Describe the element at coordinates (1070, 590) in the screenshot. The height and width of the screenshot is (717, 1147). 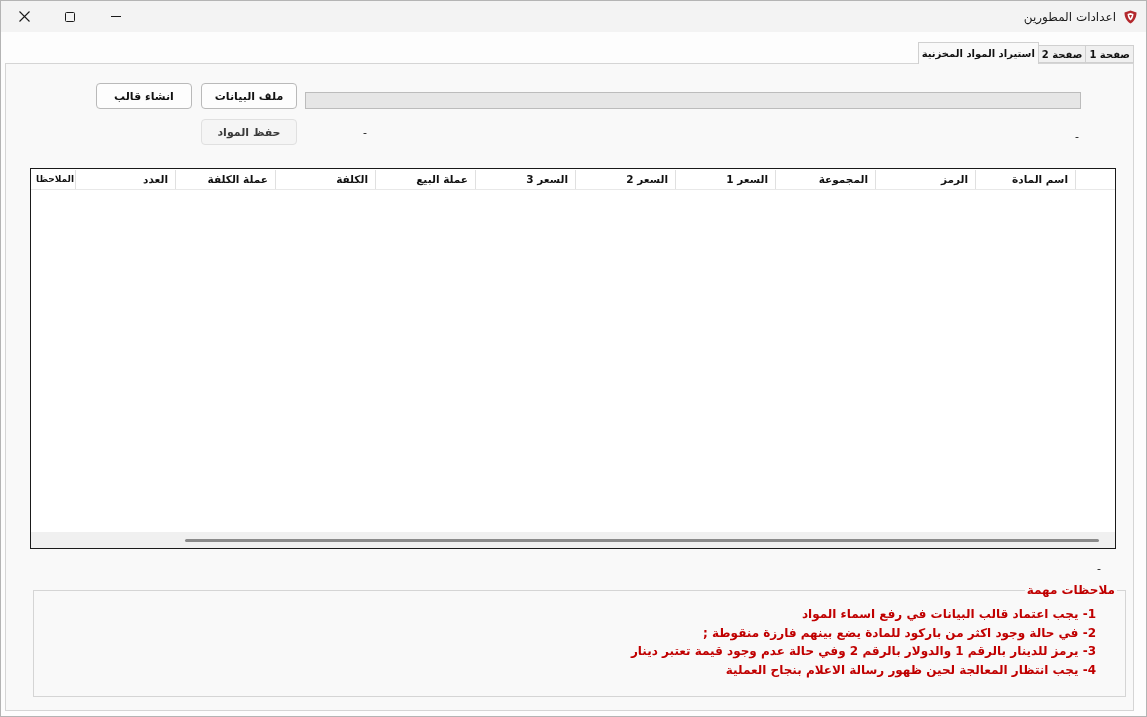
I see `notes-title: ملاحظات مهمة` at that location.